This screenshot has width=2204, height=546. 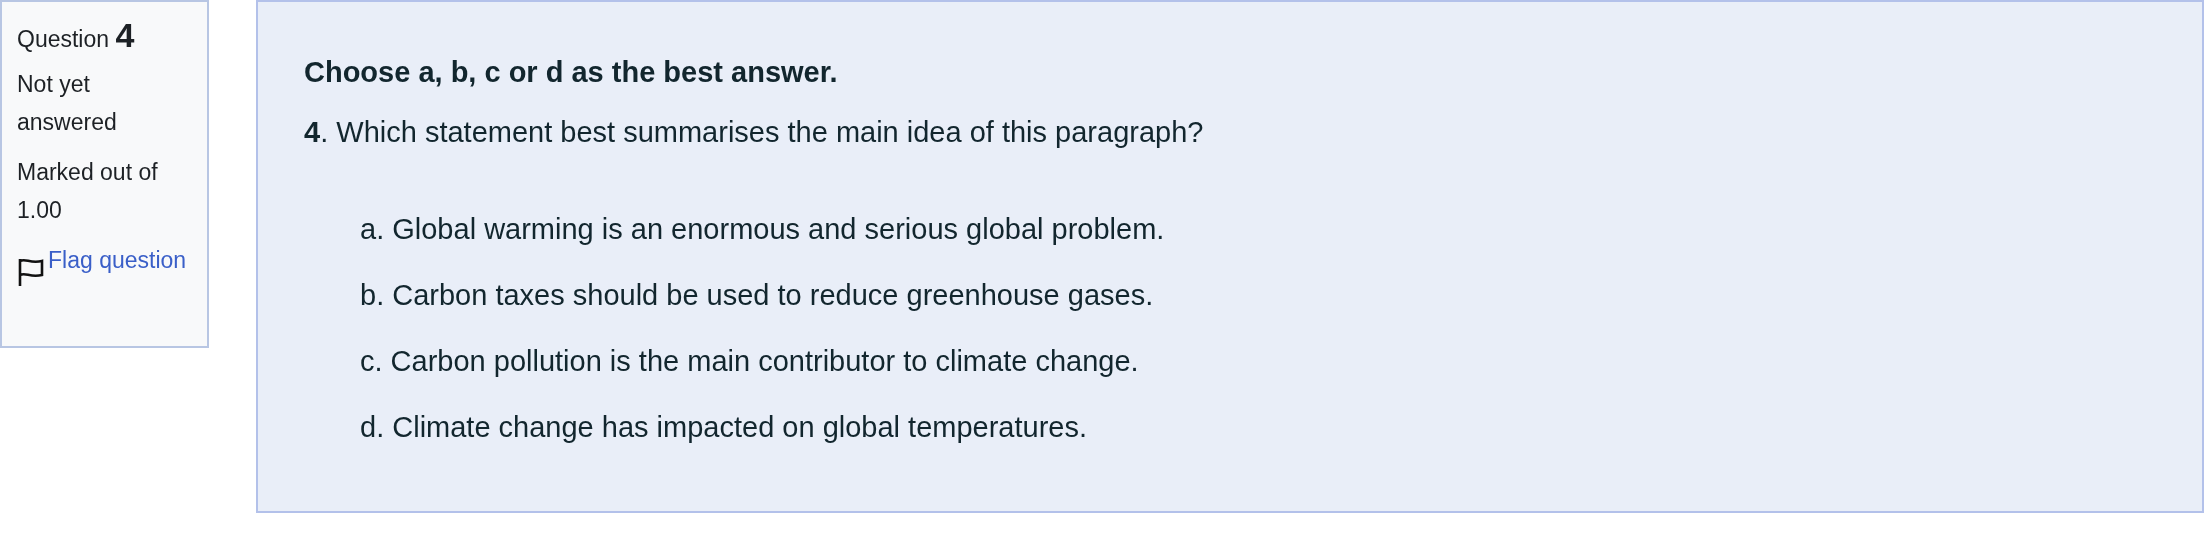 What do you see at coordinates (63, 39) in the screenshot?
I see `question-label: Question` at bounding box center [63, 39].